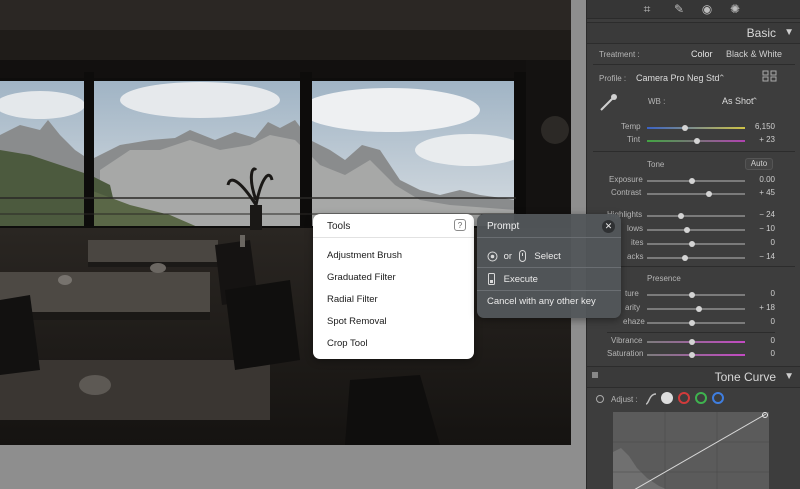  I want to click on crop-icon: ⌗, so click(647, 9).